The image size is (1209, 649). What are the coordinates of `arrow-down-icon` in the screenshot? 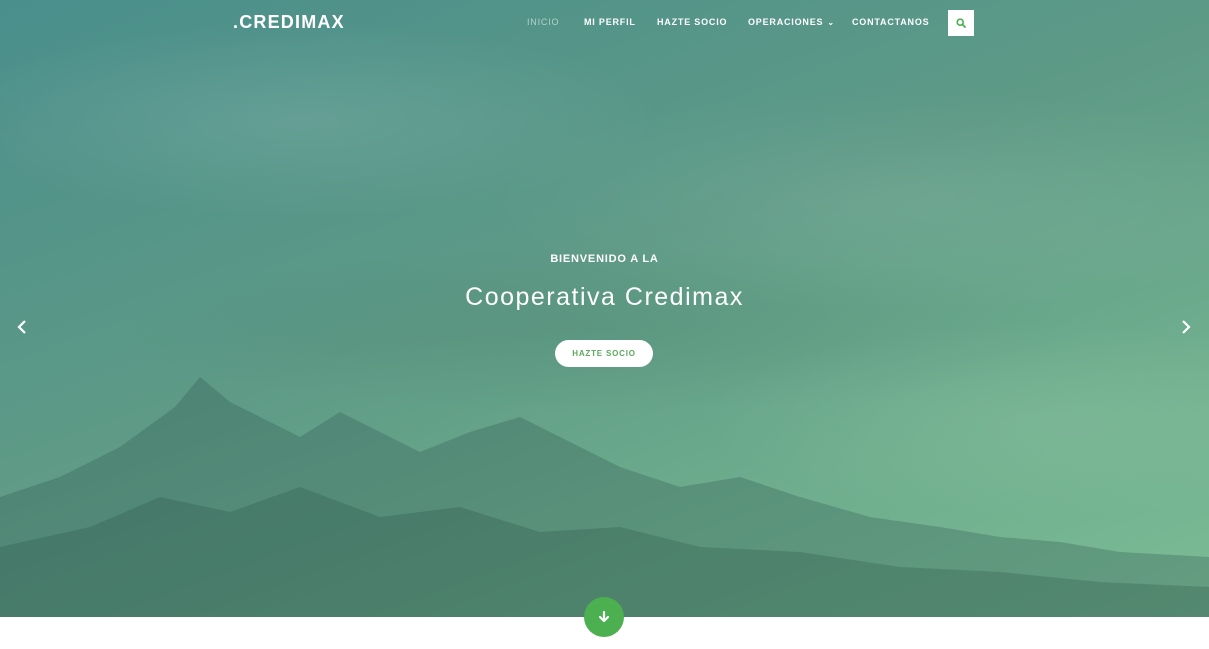 It's located at (604, 617).